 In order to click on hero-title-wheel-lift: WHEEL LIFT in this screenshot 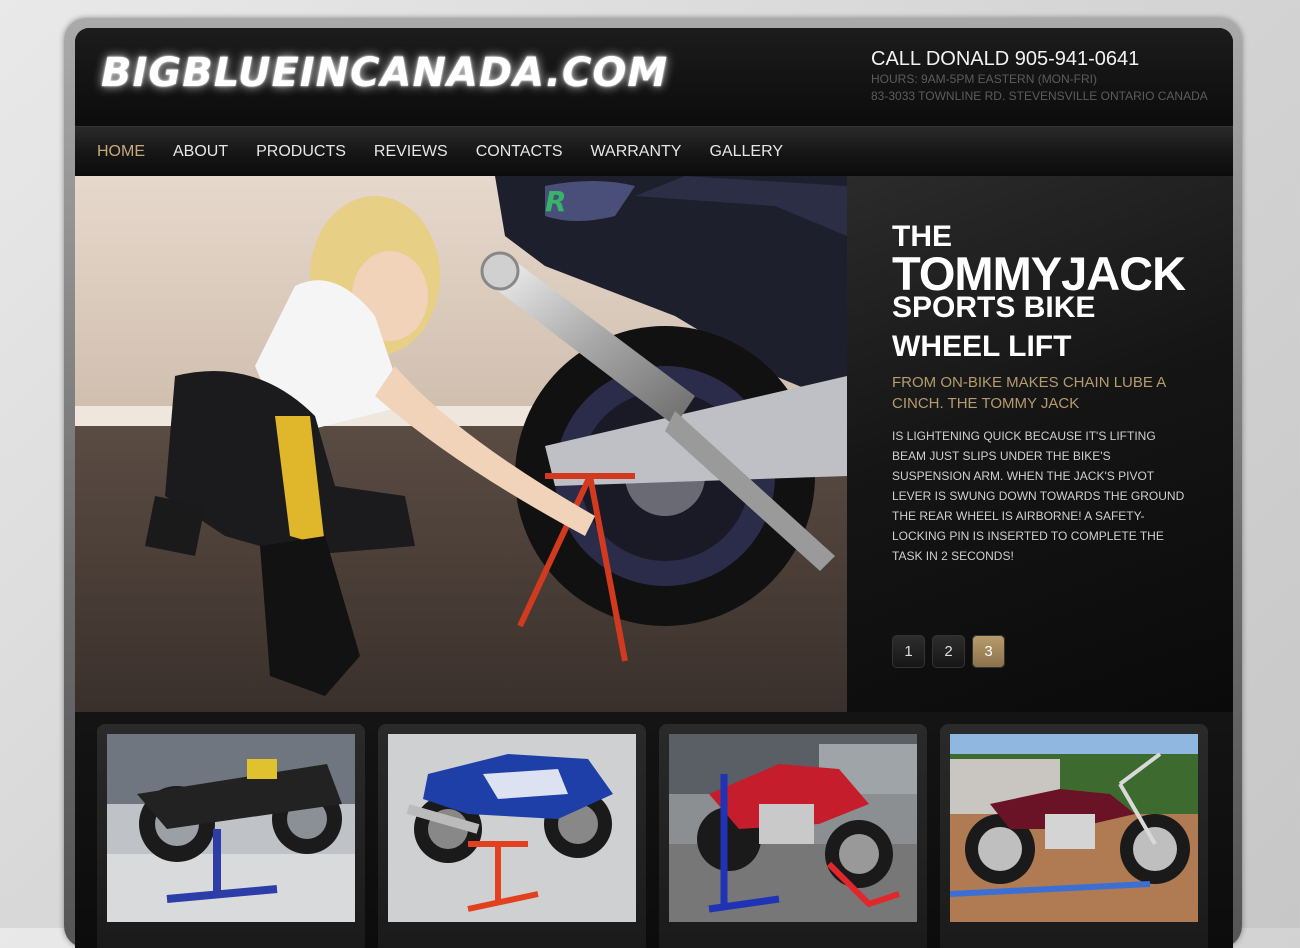, I will do `click(982, 346)`.